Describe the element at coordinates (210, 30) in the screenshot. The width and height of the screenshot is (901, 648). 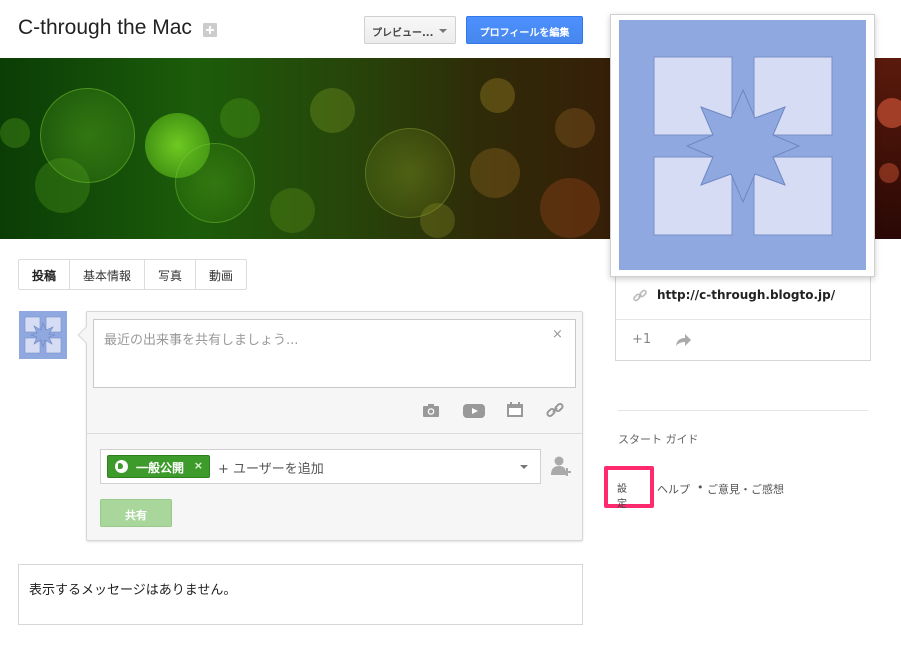
I see `add-to-circles-icon` at that location.